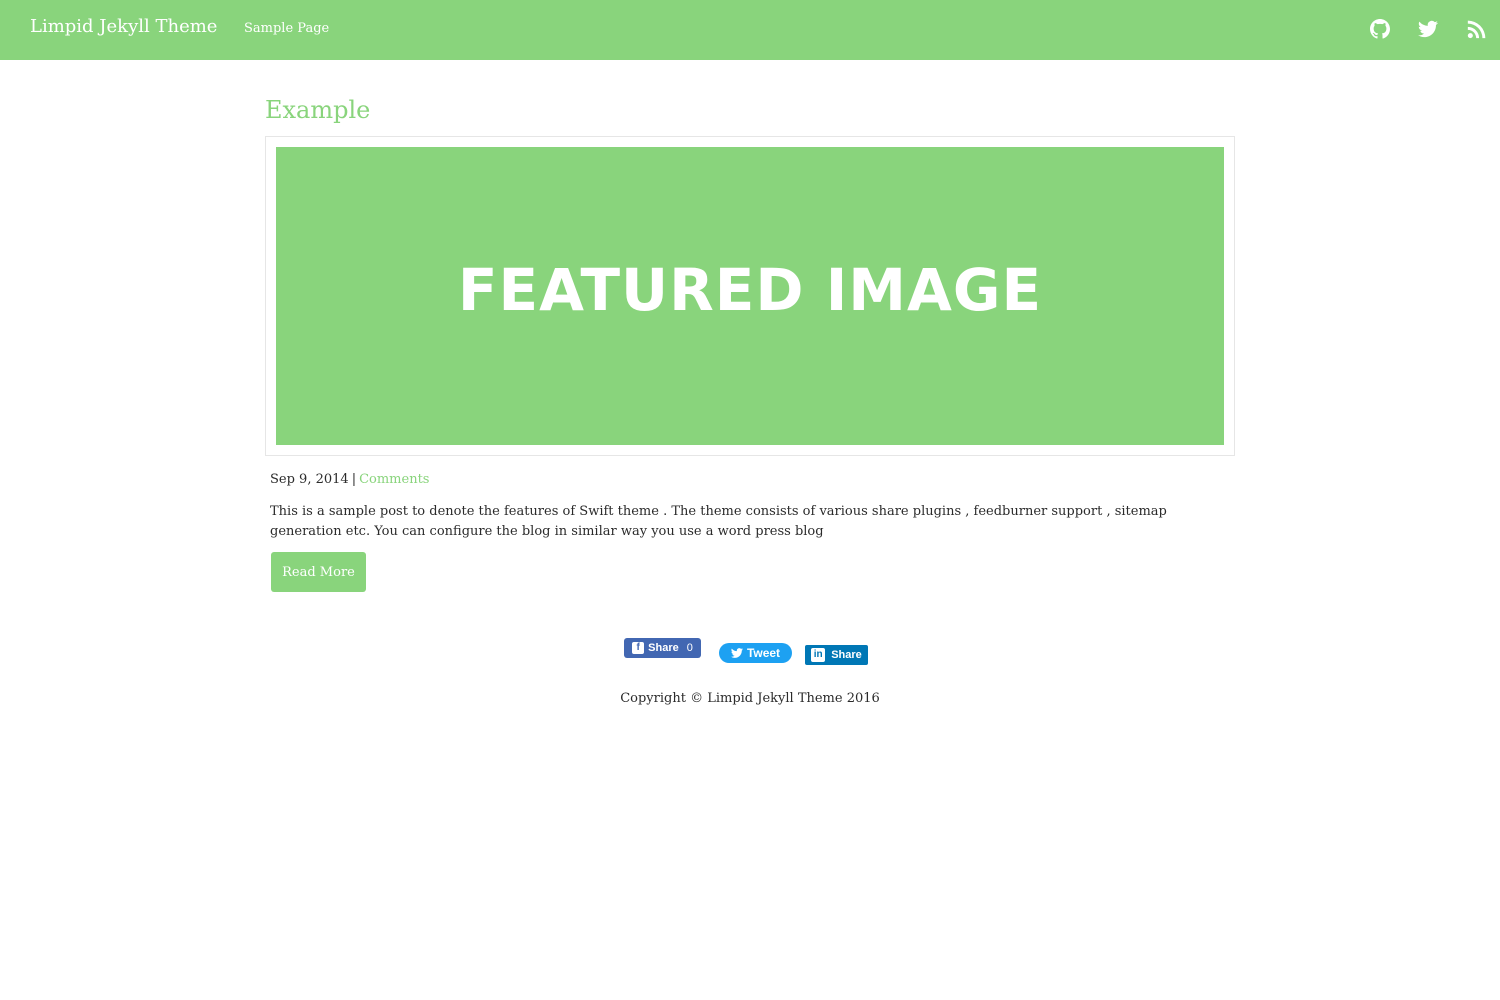 This screenshot has height=1000, width=1500. I want to click on post-meta: Sep 9, 2014 | Comments, so click(349, 479).